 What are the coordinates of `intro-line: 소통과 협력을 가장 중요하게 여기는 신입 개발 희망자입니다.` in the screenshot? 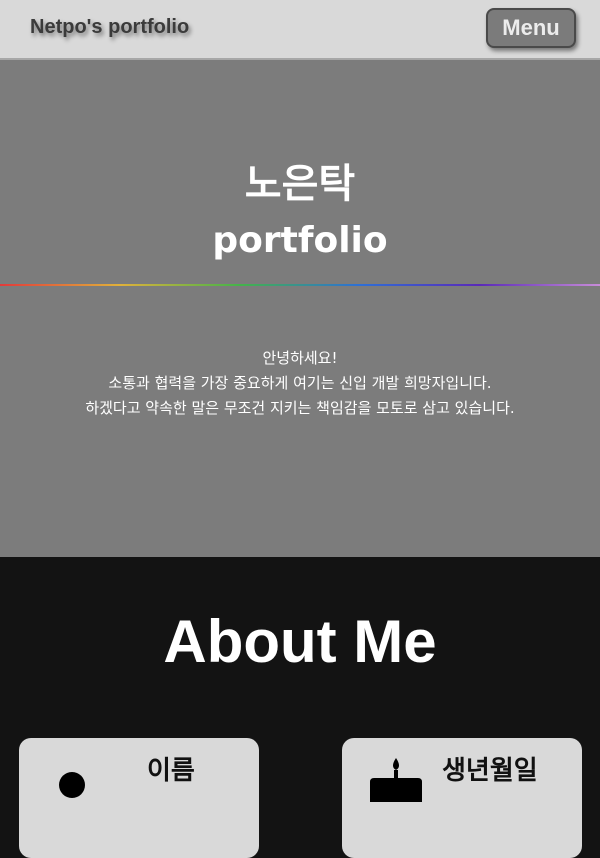 It's located at (300, 383).